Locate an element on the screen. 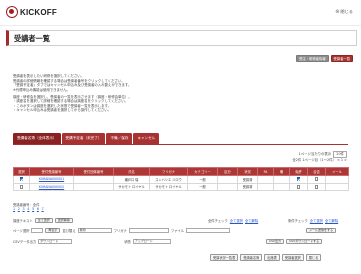 This screenshot has height=274, width=361. condition-check-all-link: 全て選択 is located at coordinates (316, 220).